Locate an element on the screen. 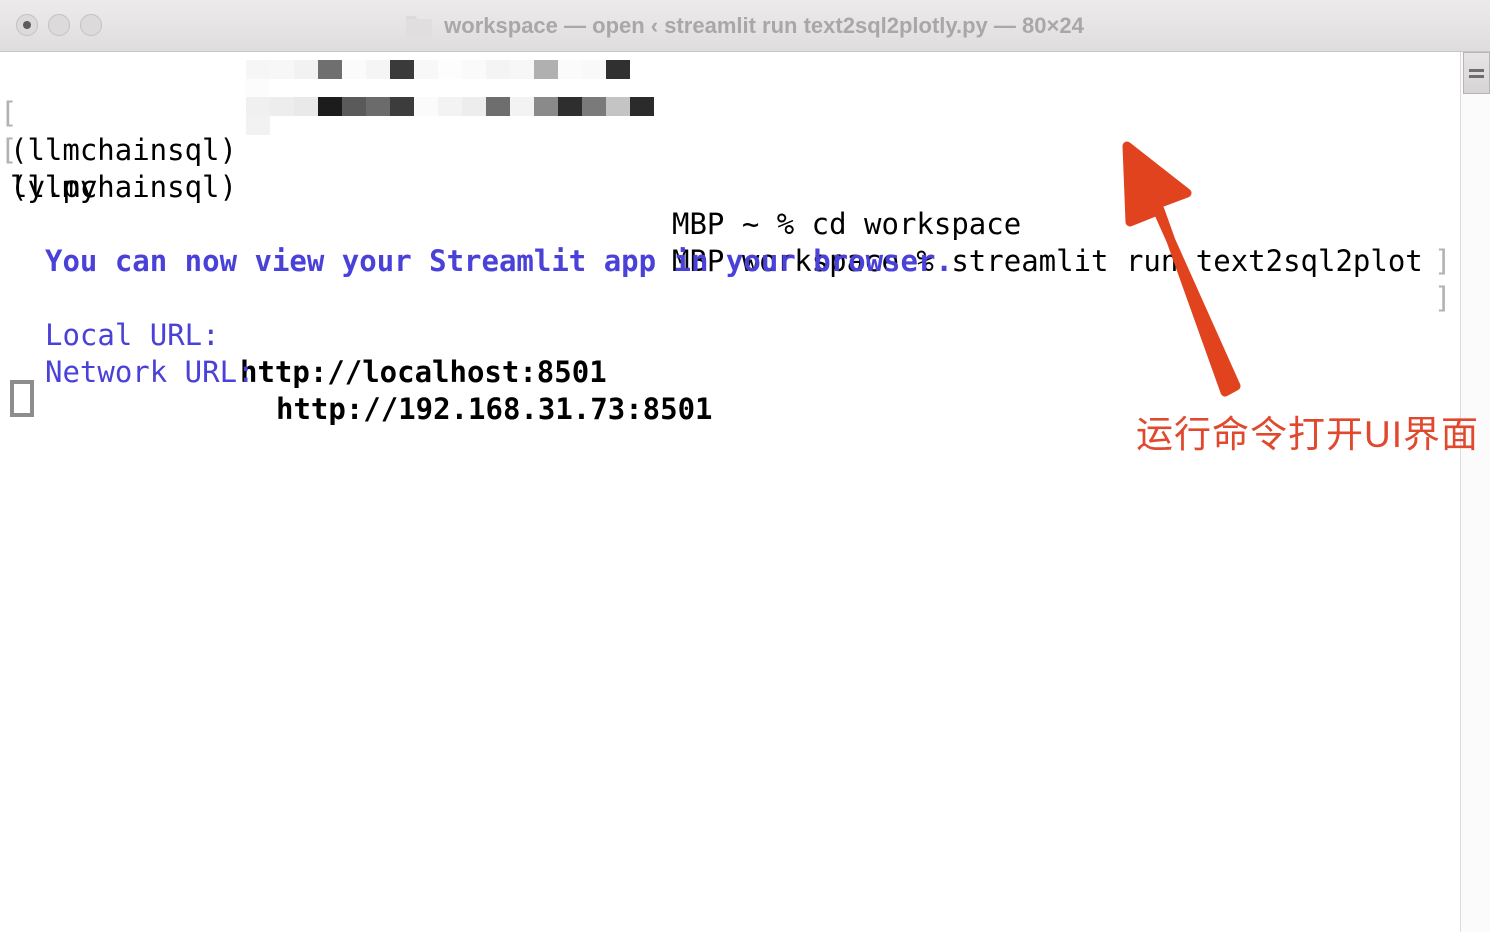 The width and height of the screenshot is (1490, 932). terminal-line: Local URL: http://localhost:8501 is located at coordinates (730, 334).